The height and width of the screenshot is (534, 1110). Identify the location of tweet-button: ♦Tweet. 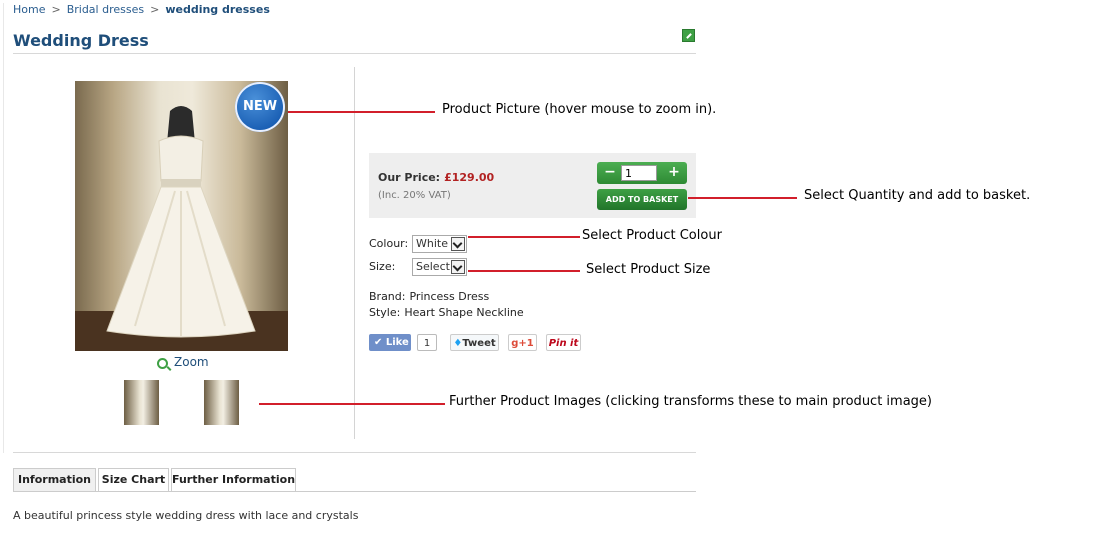
(474, 342).